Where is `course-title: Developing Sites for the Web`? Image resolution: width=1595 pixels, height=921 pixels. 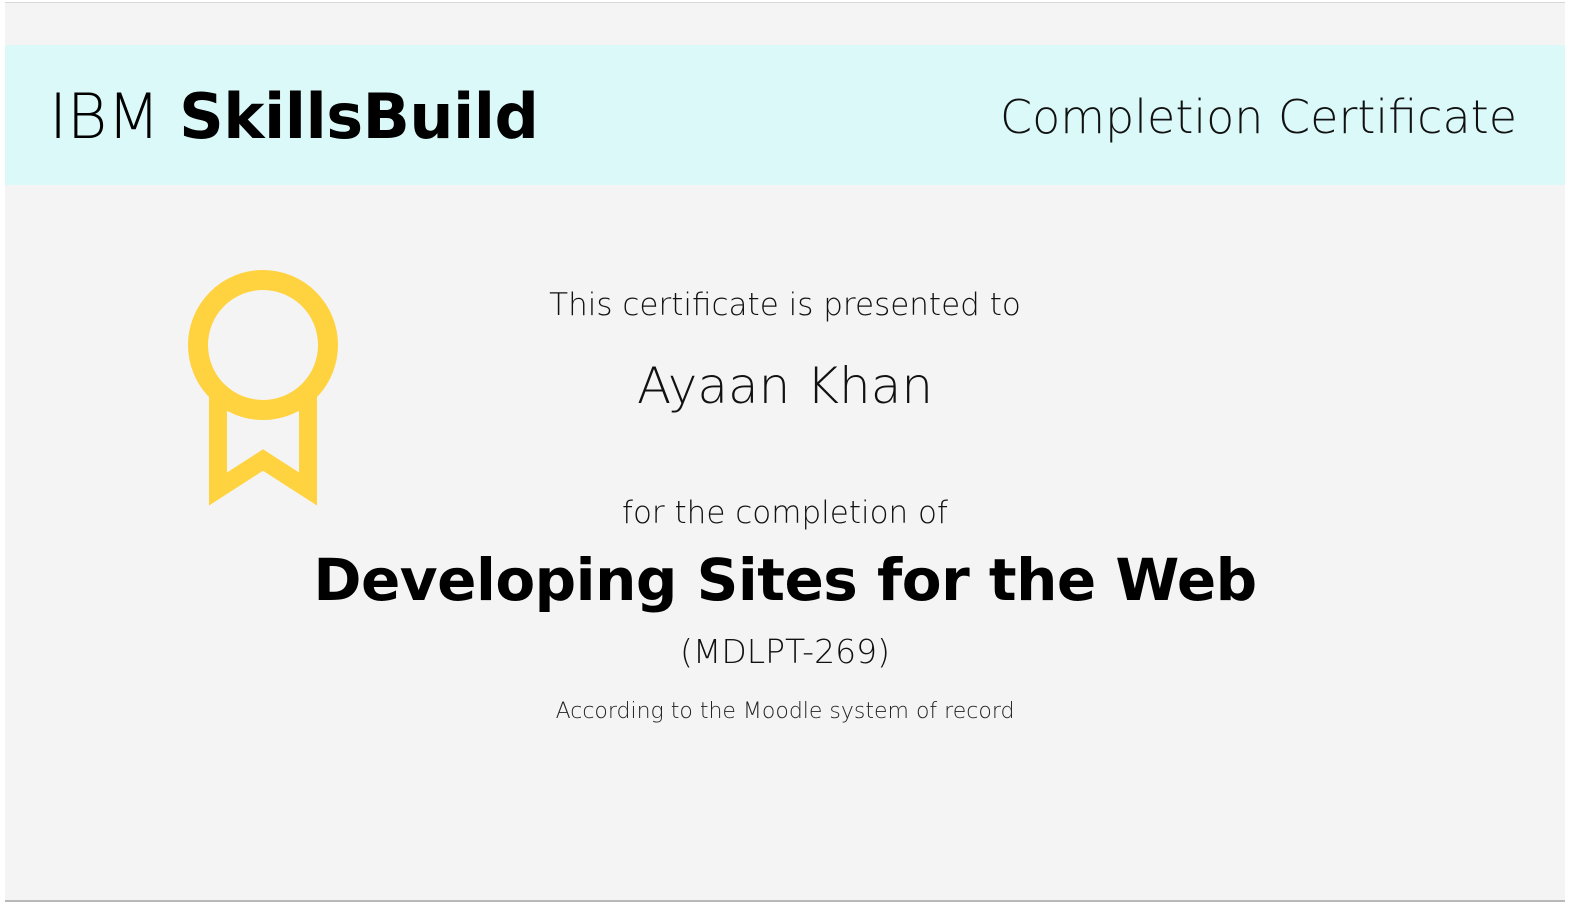 course-title: Developing Sites for the Web is located at coordinates (785, 580).